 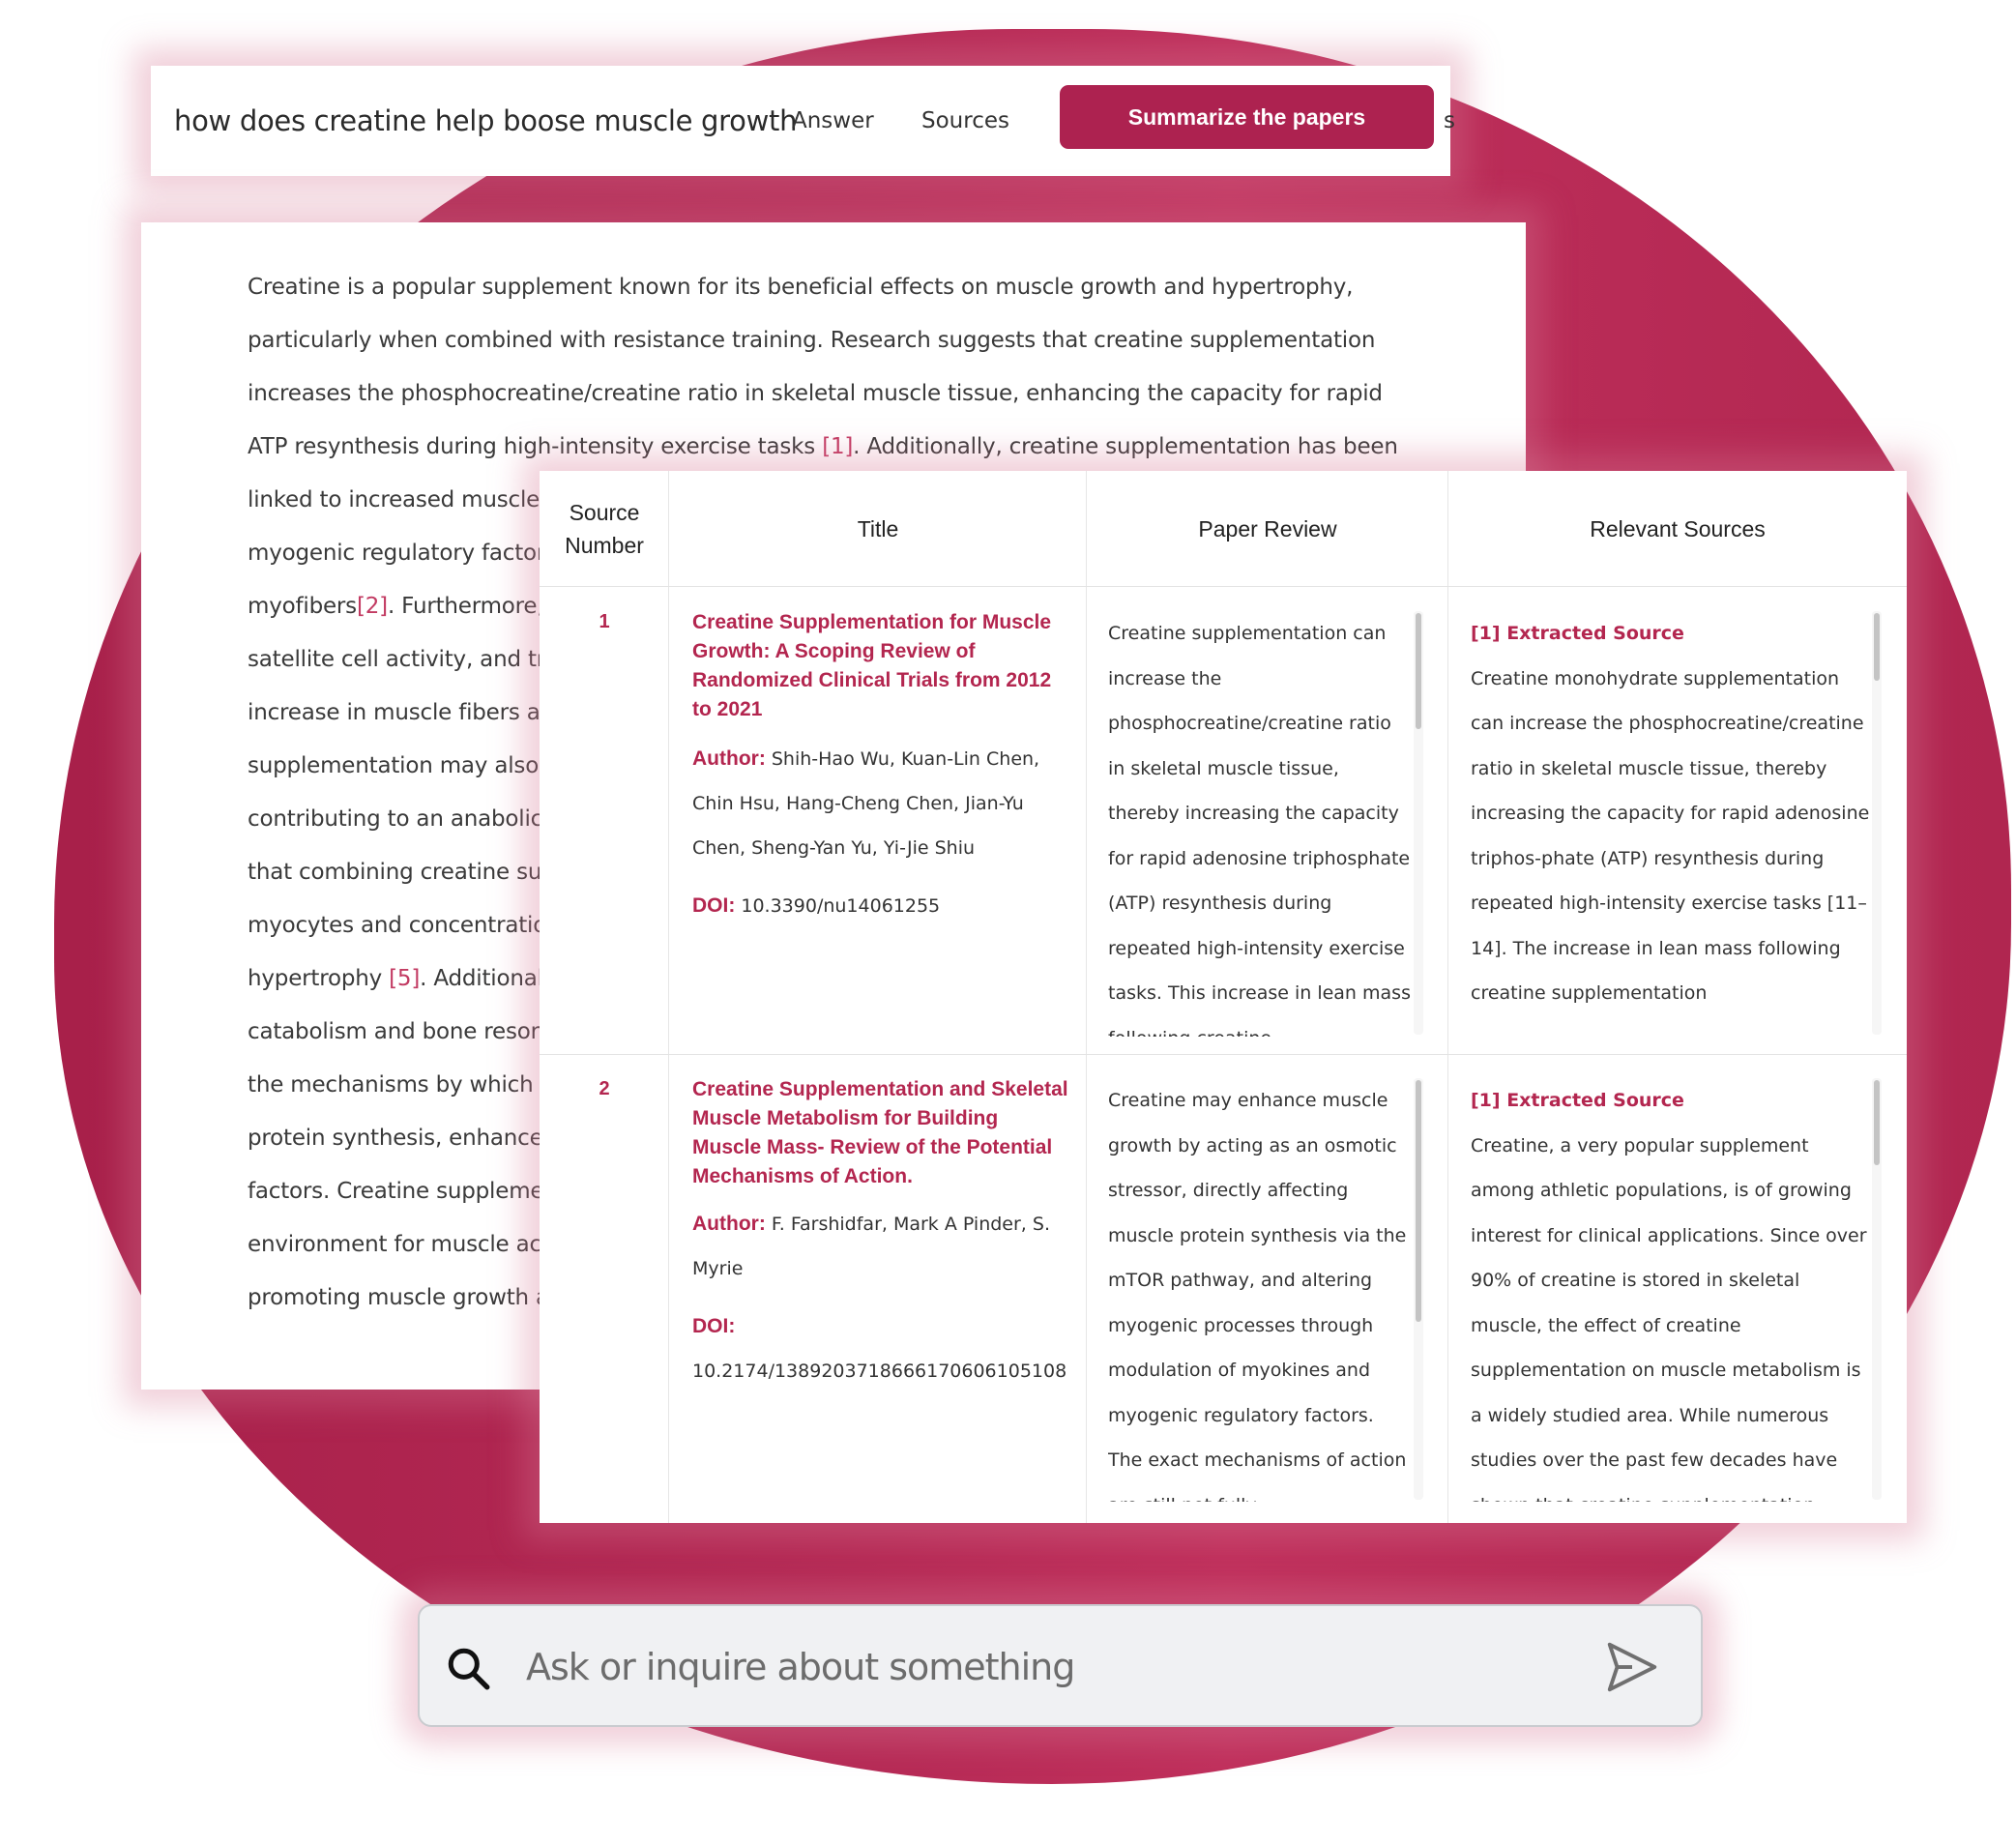 What do you see at coordinates (1449, 120) in the screenshot?
I see `truncated-nav-item: s` at bounding box center [1449, 120].